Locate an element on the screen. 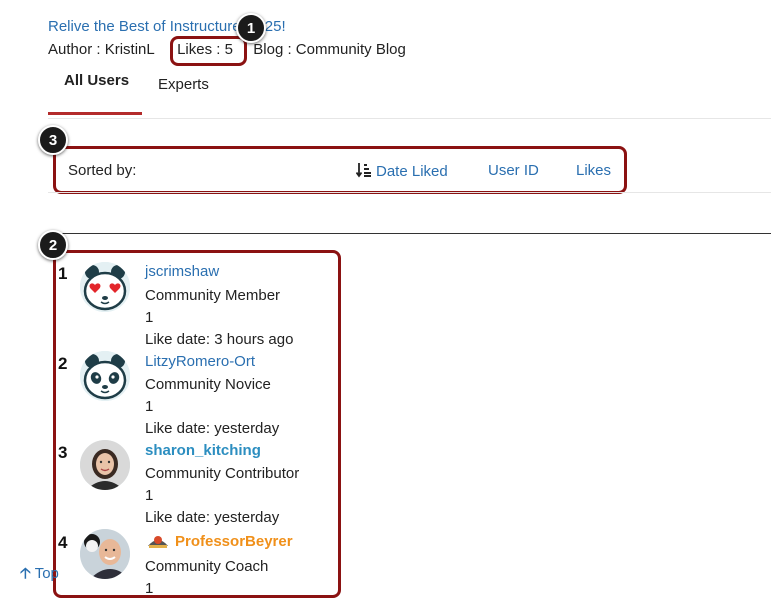 This screenshot has width=771, height=598. callout-badge-2: 2 is located at coordinates (53, 245).